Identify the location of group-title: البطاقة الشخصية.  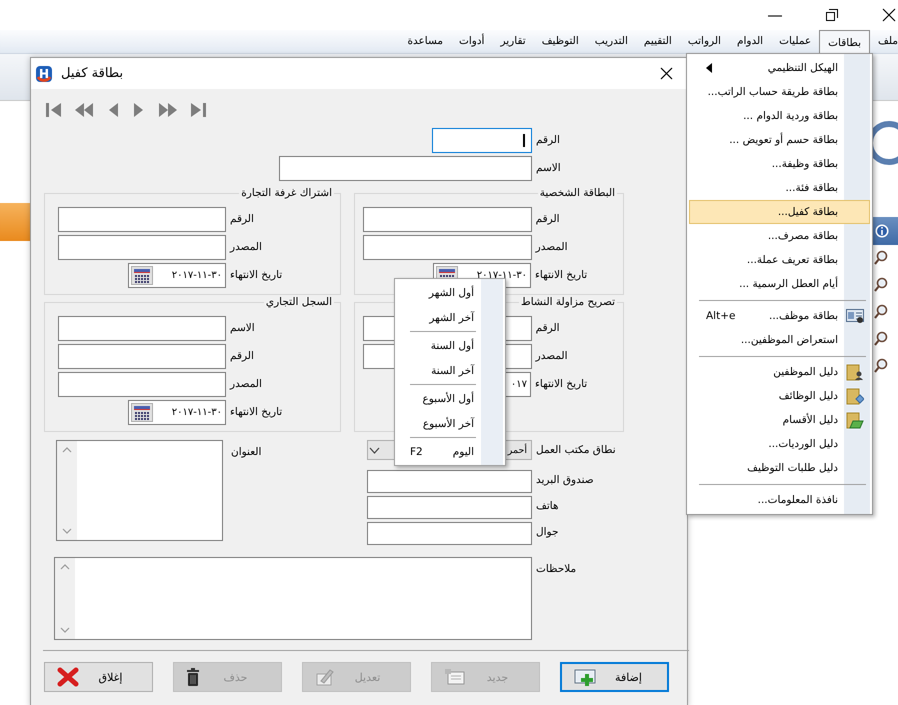
(577, 193).